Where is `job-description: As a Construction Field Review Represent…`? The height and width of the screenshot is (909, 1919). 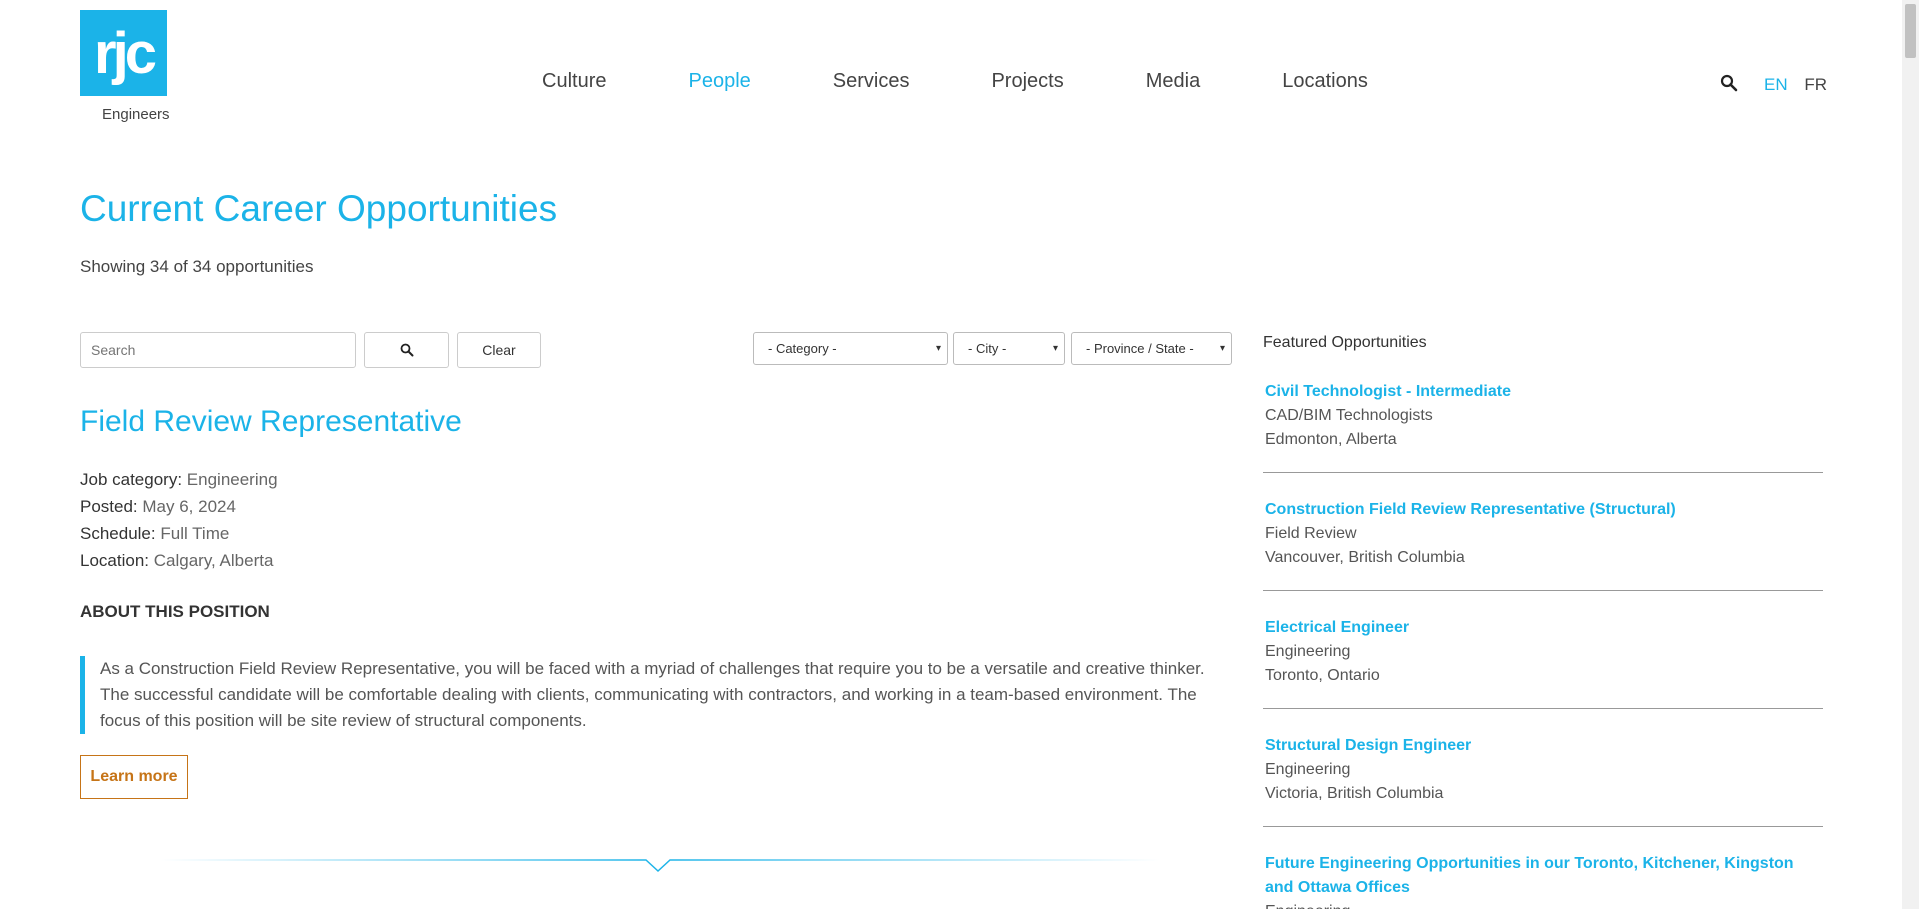 job-description: As a Construction Field Review Represent… is located at coordinates (650, 695).